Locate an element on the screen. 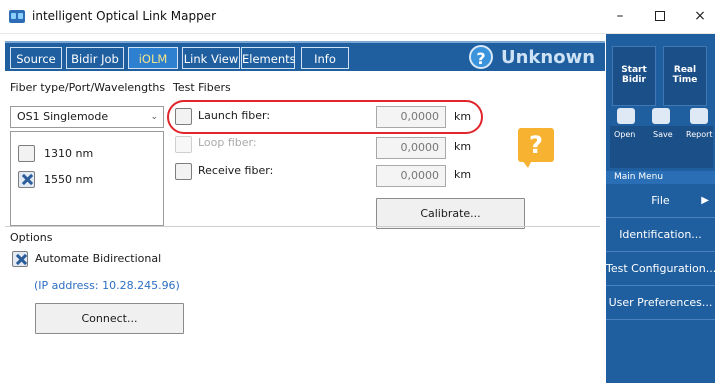 The width and height of the screenshot is (715, 383). options-title: Options is located at coordinates (31, 237).